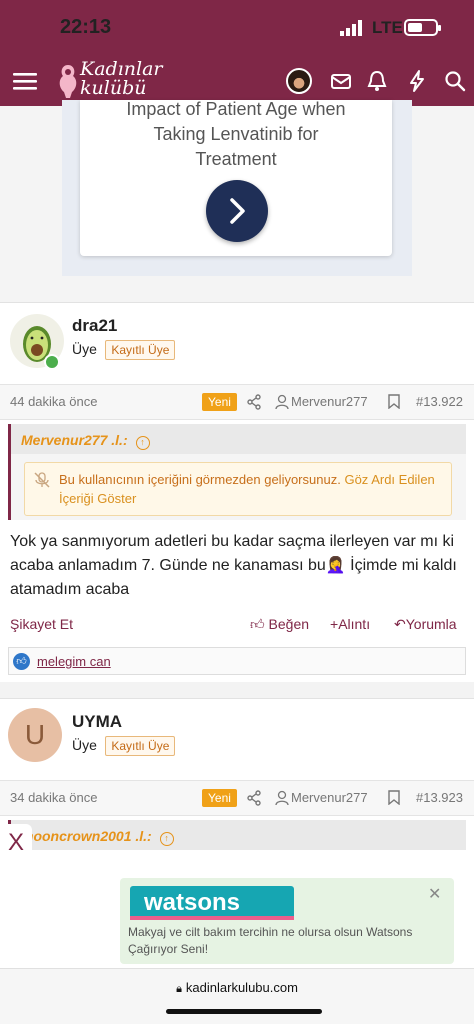 This screenshot has height=1024, width=474. I want to click on url-bar: 🔒︎ kadinlarkulubu.com, so click(237, 988).